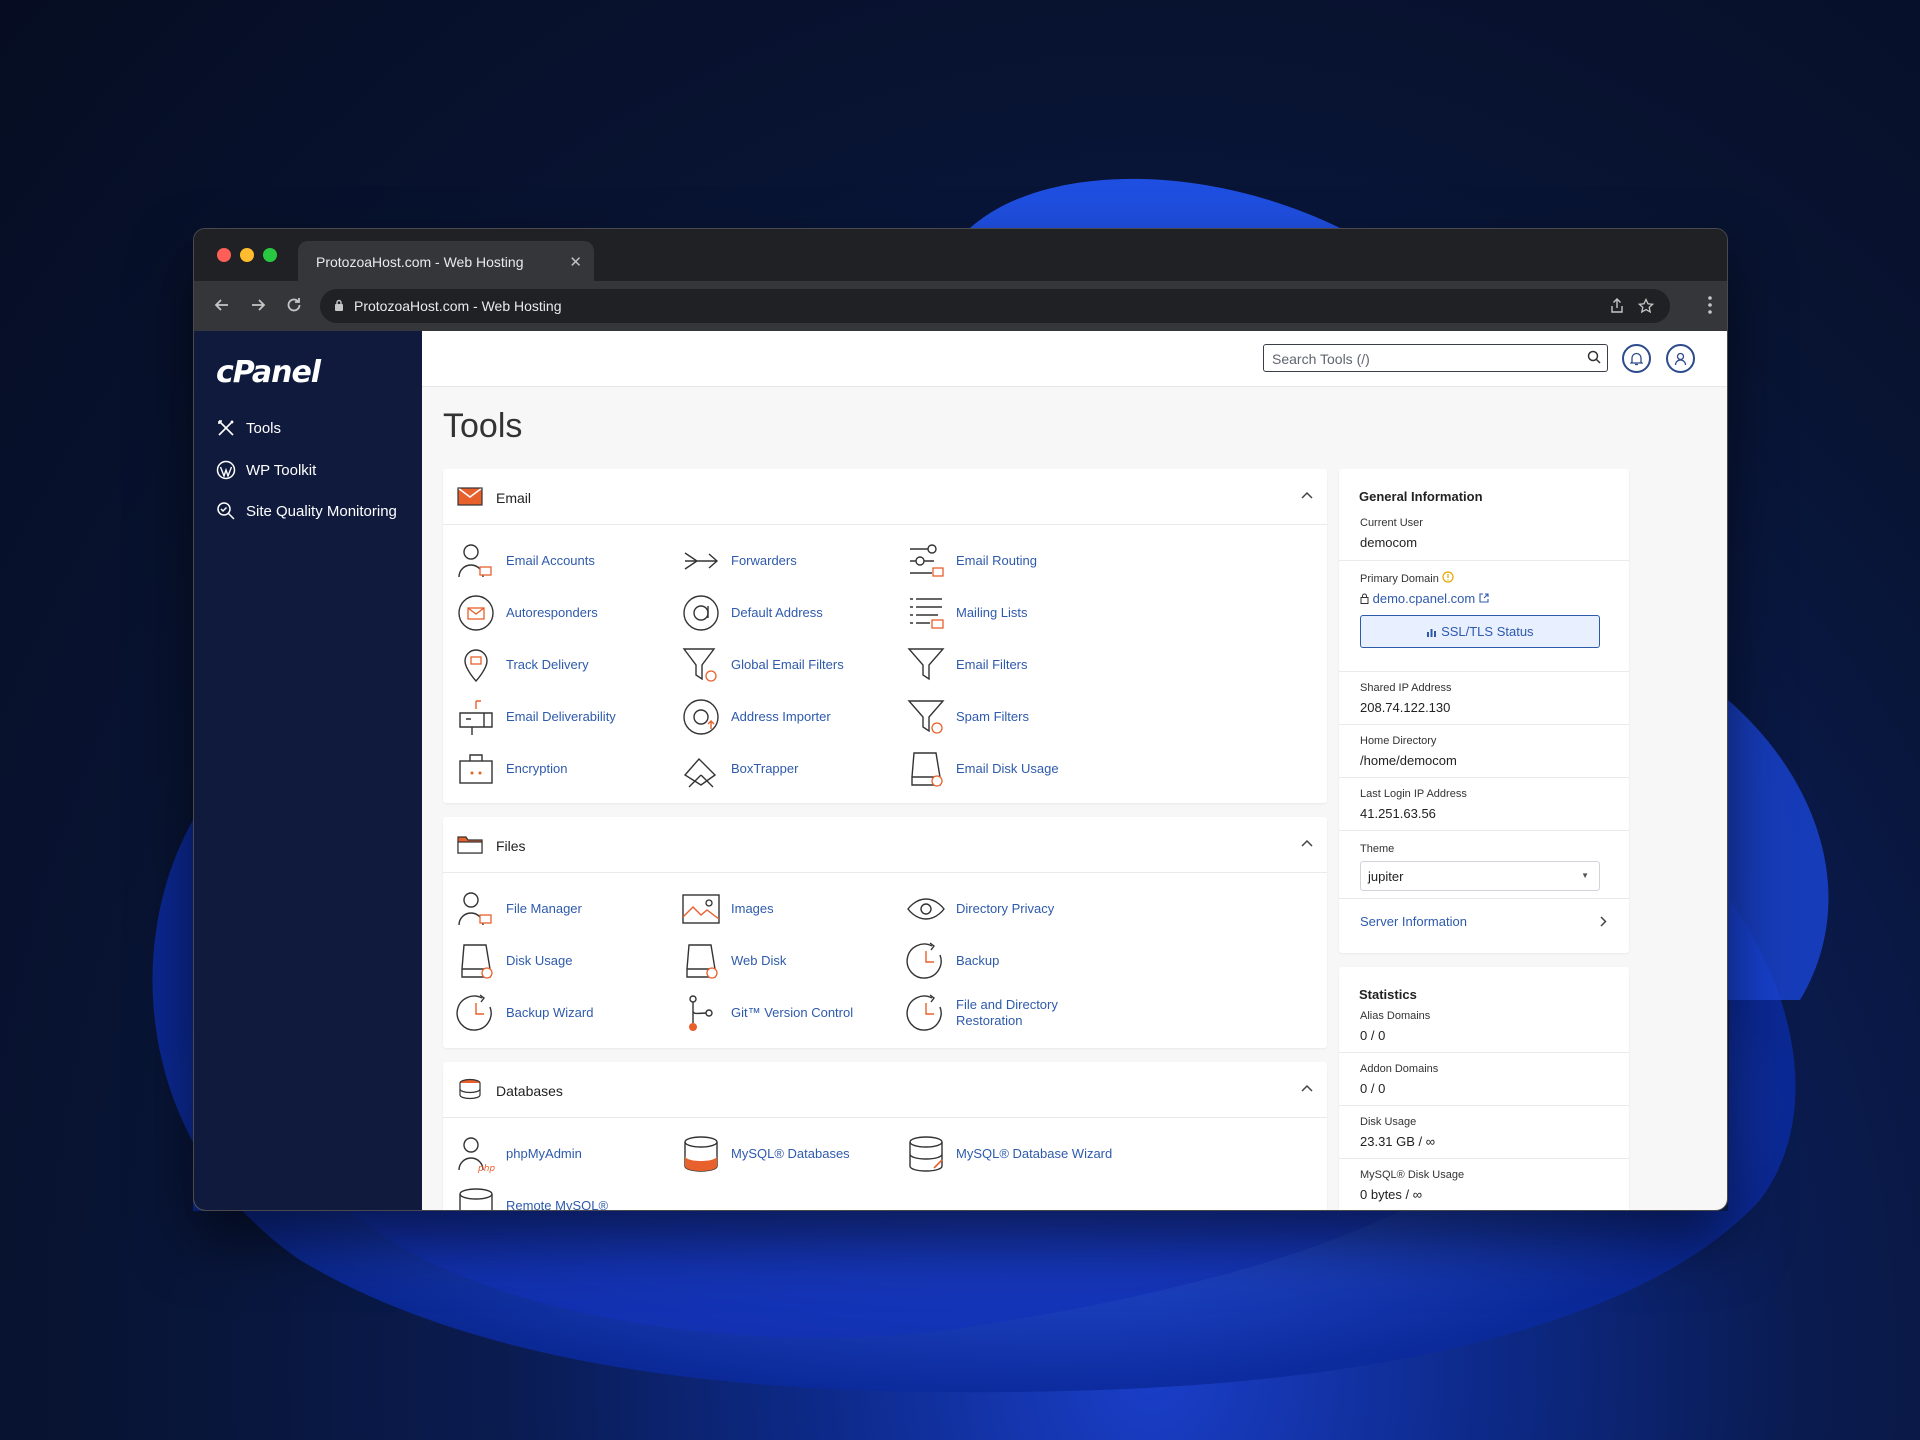  Describe the element at coordinates (1680, 358) in the screenshot. I see `user-menu-button` at that location.